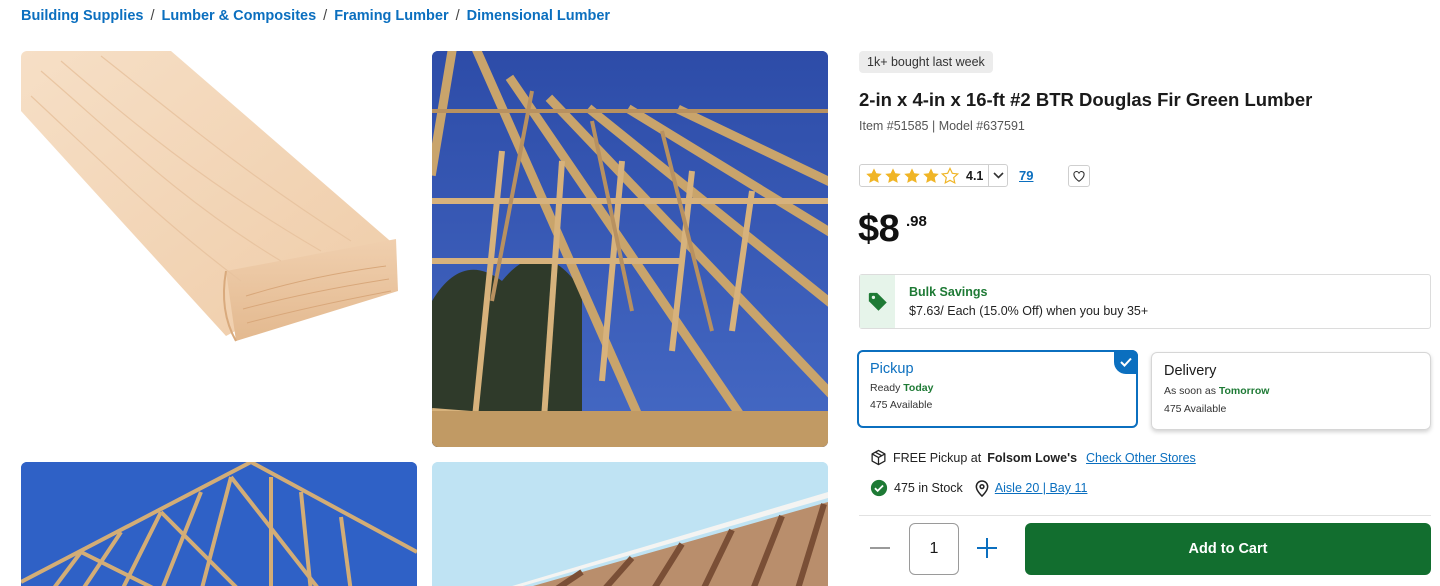 Image resolution: width=1440 pixels, height=586 pixels. Describe the element at coordinates (538, 16) in the screenshot. I see `breadcrumb-dimensional-lumber: Dimensional Lumber` at that location.